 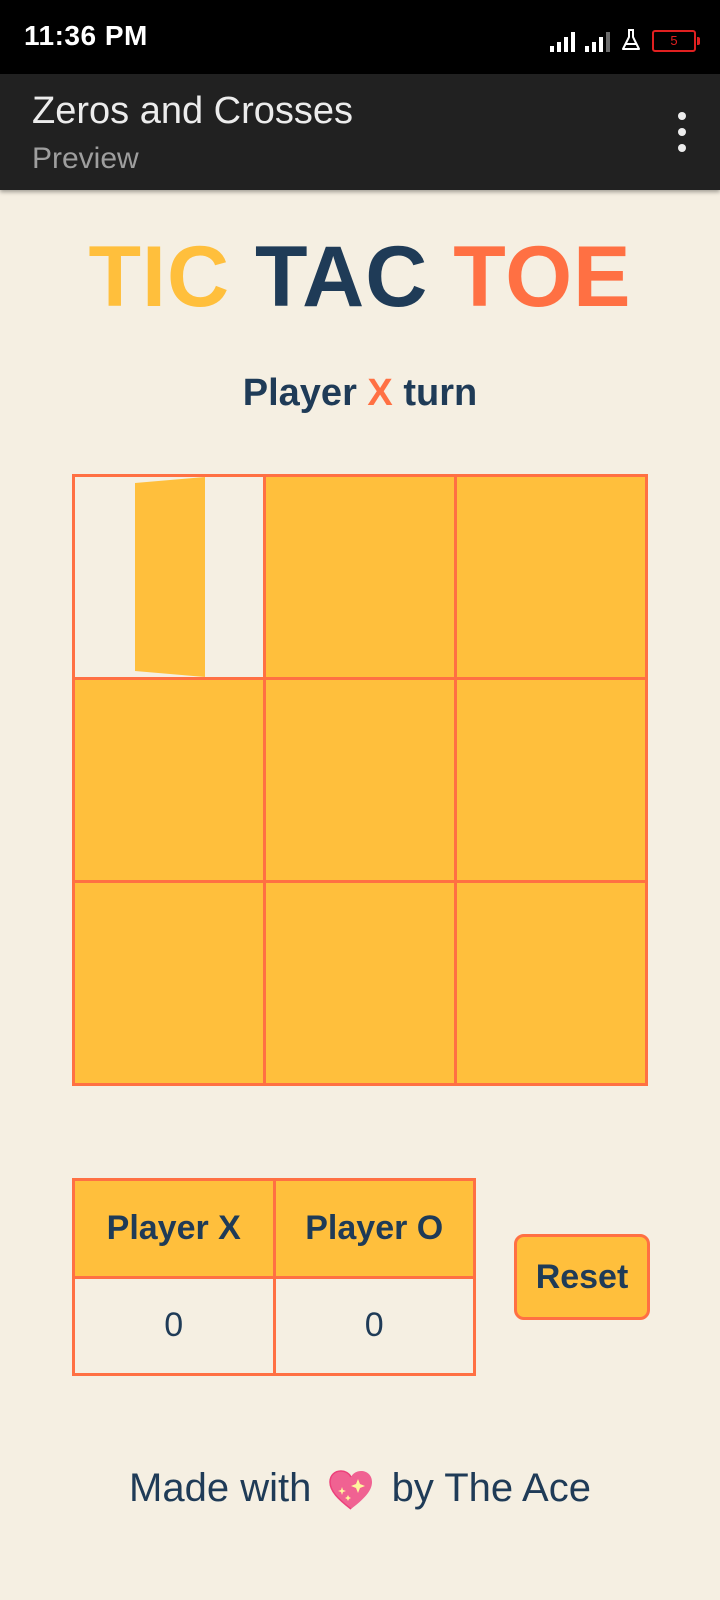 I want to click on turn-indicator: Player X turn, so click(x=360, y=393).